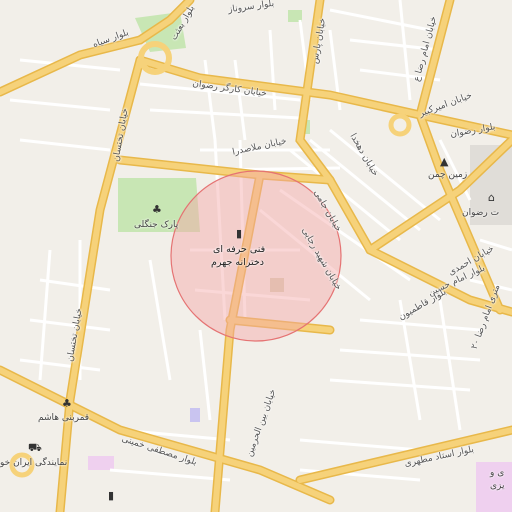 Image resolution: width=512 pixels, height=512 pixels. Describe the element at coordinates (101, 463) in the screenshot. I see `pink-block` at that location.